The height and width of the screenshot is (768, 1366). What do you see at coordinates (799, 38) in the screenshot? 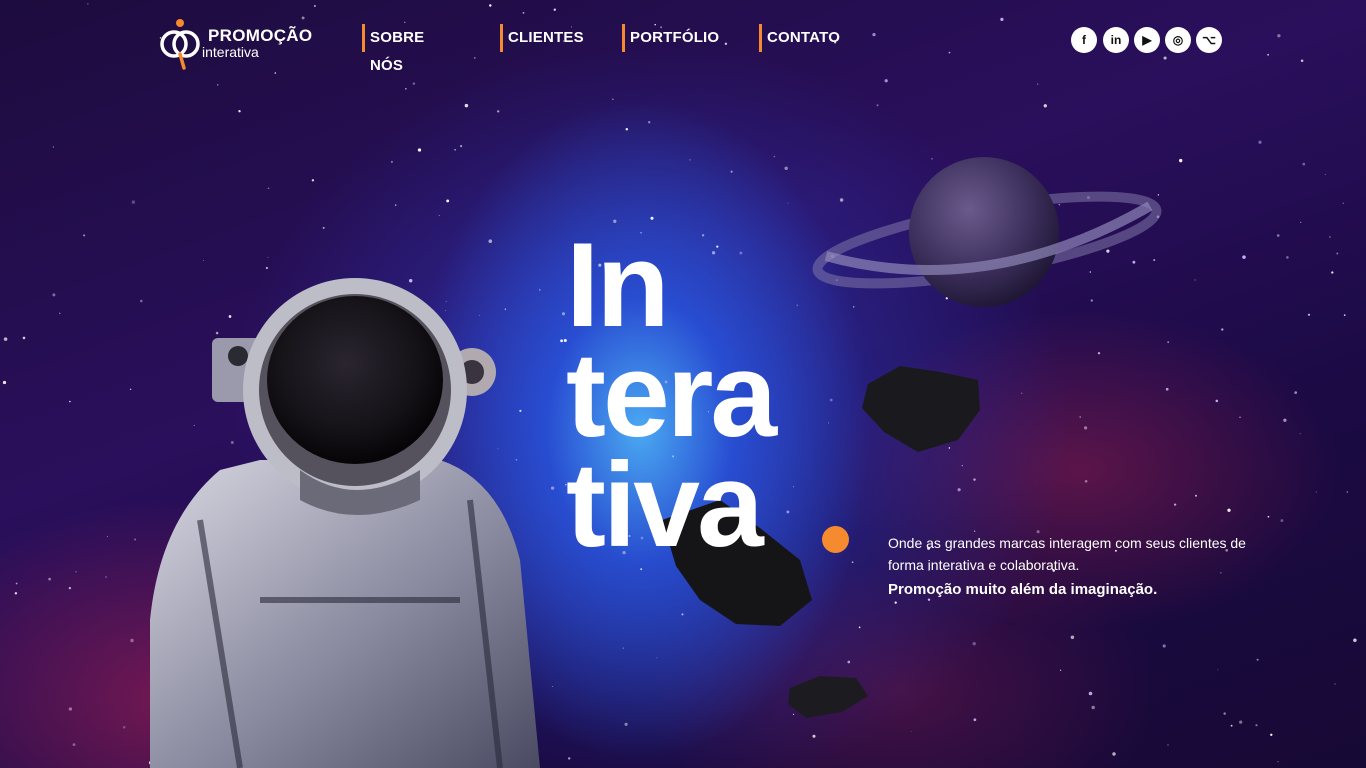
I see `nav-link-contato: CONTATO` at bounding box center [799, 38].